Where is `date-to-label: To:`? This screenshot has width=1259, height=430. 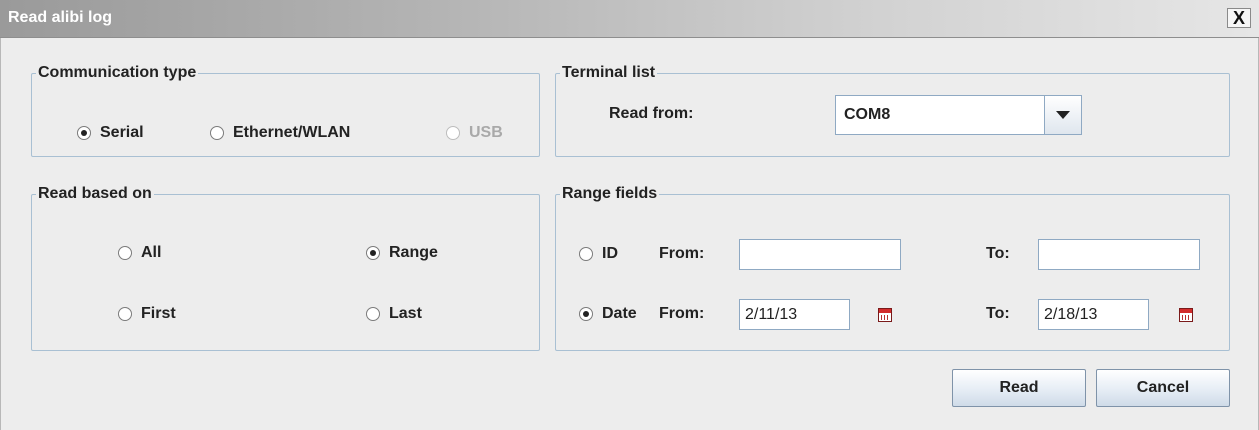 date-to-label: To: is located at coordinates (998, 313).